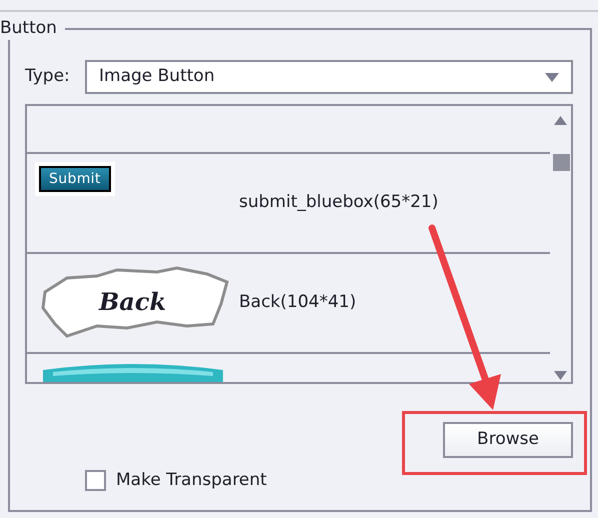  What do you see at coordinates (48, 76) in the screenshot?
I see `type-label: Type:` at bounding box center [48, 76].